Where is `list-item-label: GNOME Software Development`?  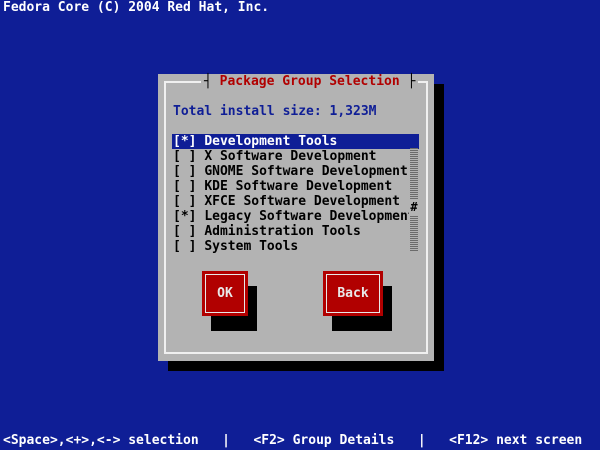
list-item-label: GNOME Software Development is located at coordinates (306, 171).